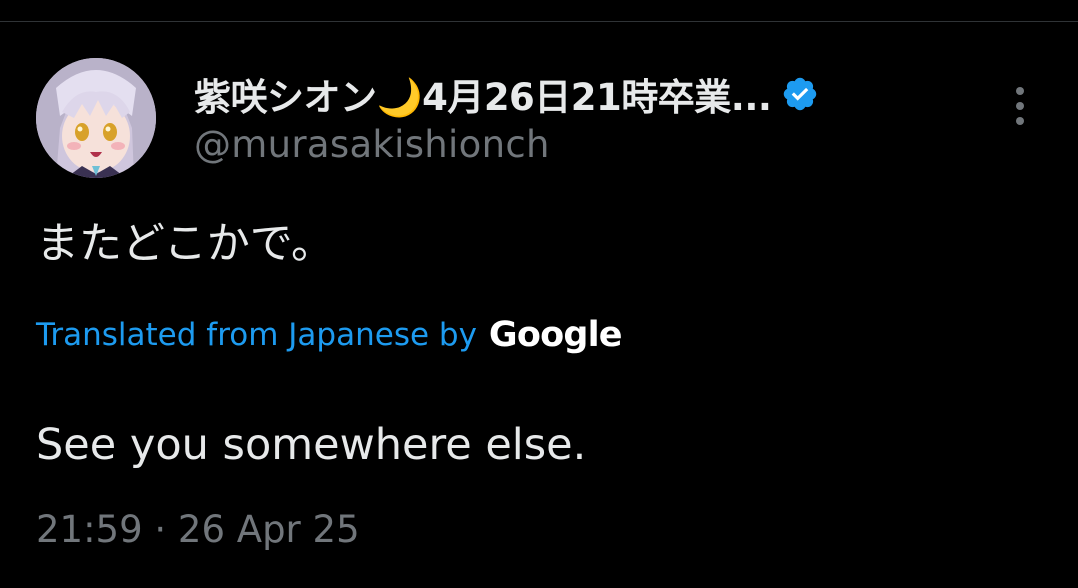  I want to click on tweet-timestamp: 21:59 · 26 Apr 25, so click(198, 530).